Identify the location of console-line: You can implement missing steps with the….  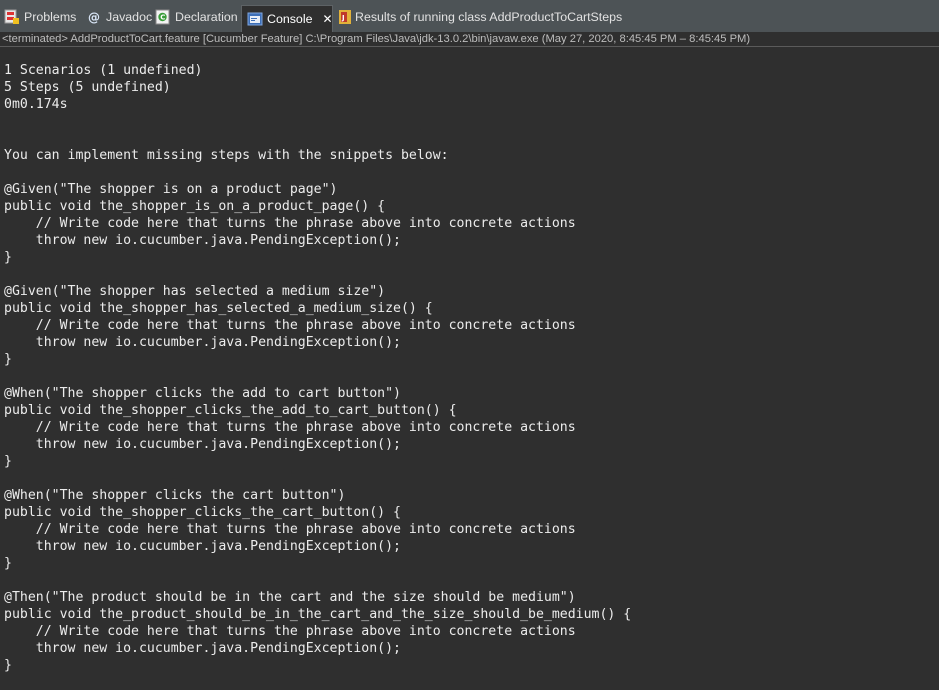
(226, 155).